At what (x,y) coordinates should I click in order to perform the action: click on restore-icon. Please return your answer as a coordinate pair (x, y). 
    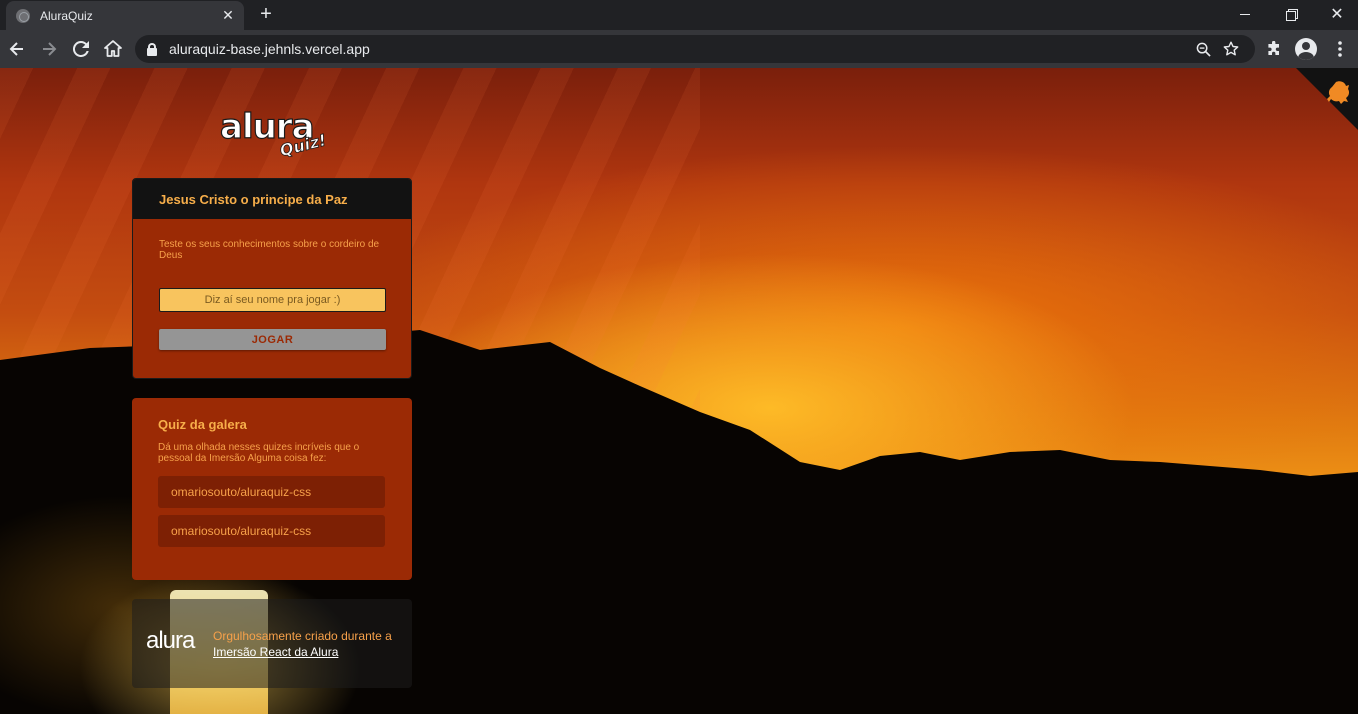
    Looking at the image, I should click on (1292, 15).